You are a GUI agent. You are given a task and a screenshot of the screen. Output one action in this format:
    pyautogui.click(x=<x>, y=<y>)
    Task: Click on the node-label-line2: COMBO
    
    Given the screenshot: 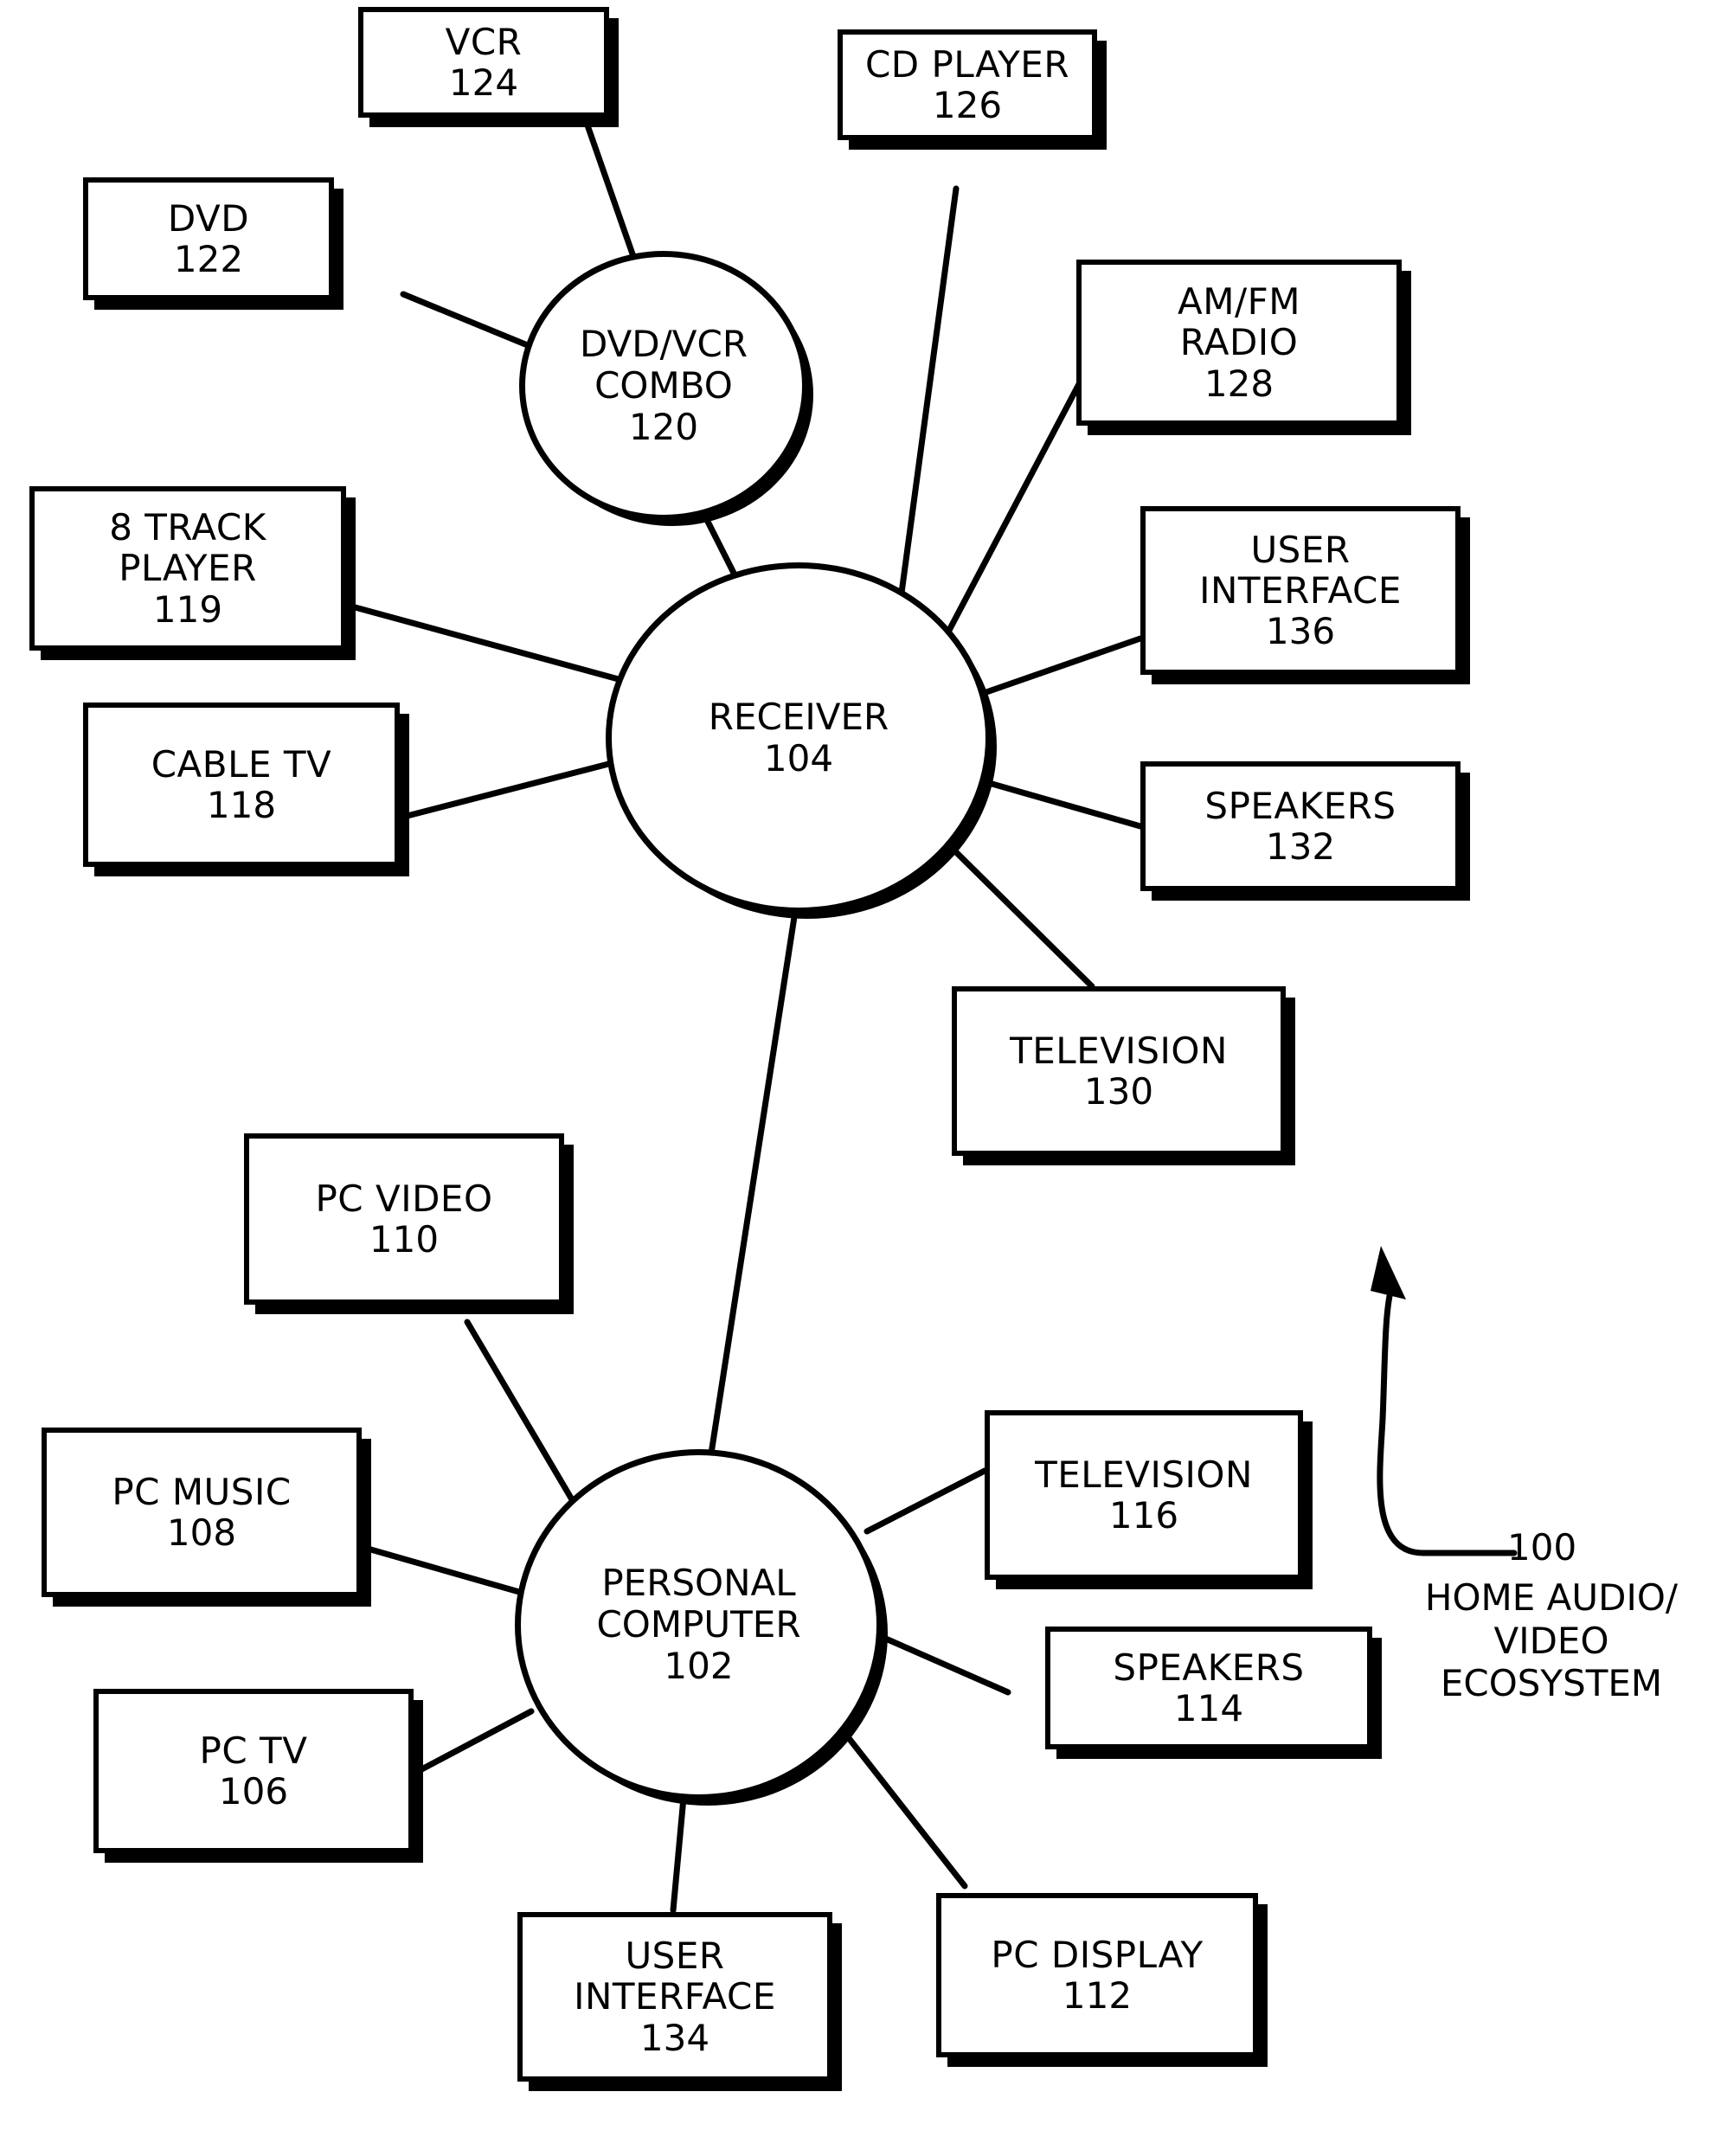 What is the action you would take?
    pyautogui.click(x=663, y=385)
    